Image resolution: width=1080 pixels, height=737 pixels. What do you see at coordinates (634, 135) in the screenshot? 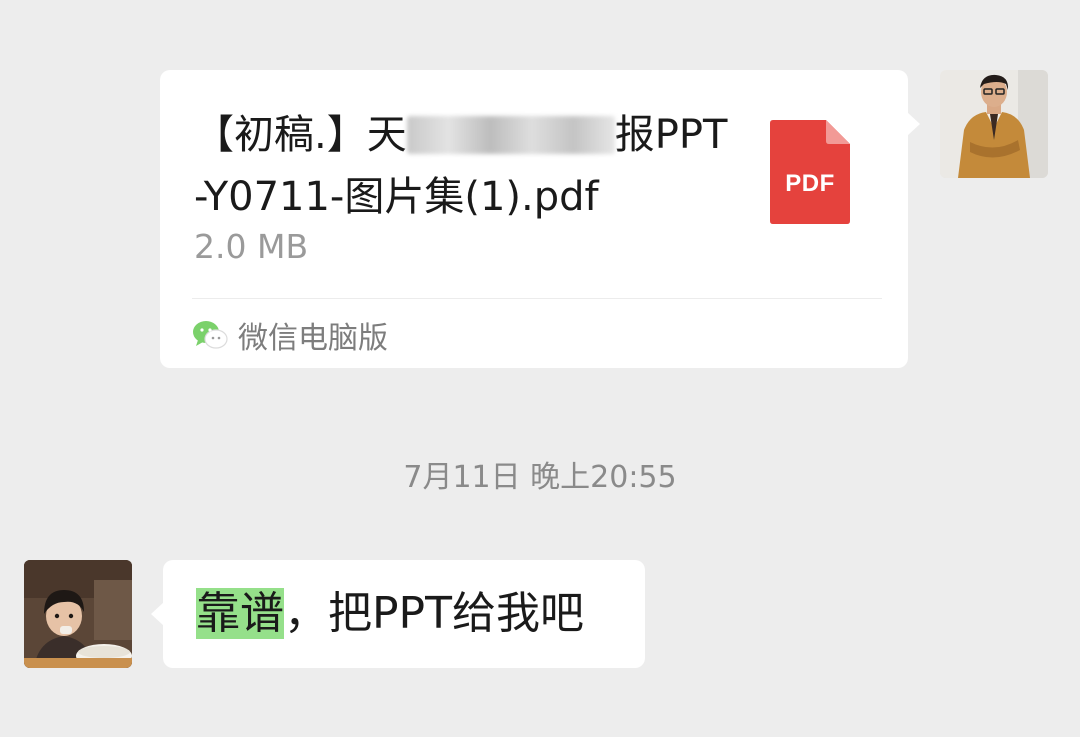
I see `file-name-suffix: 报` at bounding box center [634, 135].